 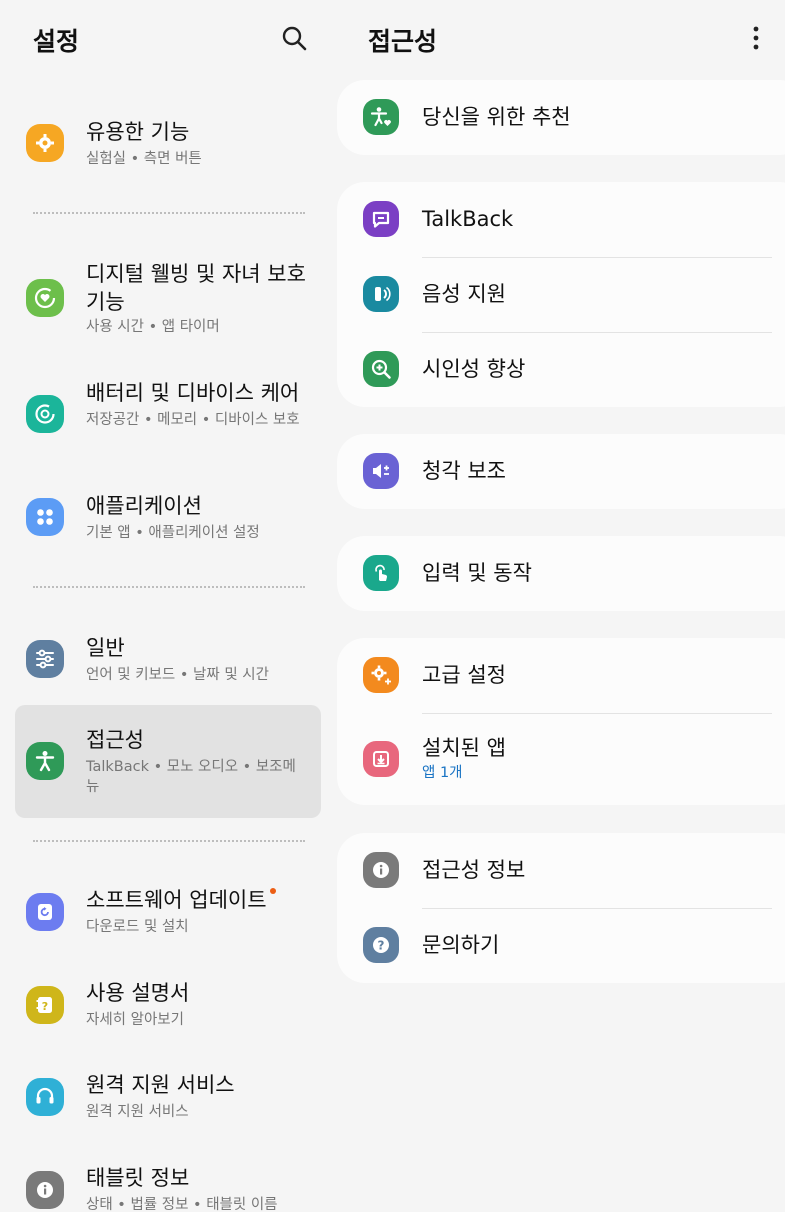 What do you see at coordinates (144, 506) in the screenshot?
I see `menu-item-title: 애플리케이션` at bounding box center [144, 506].